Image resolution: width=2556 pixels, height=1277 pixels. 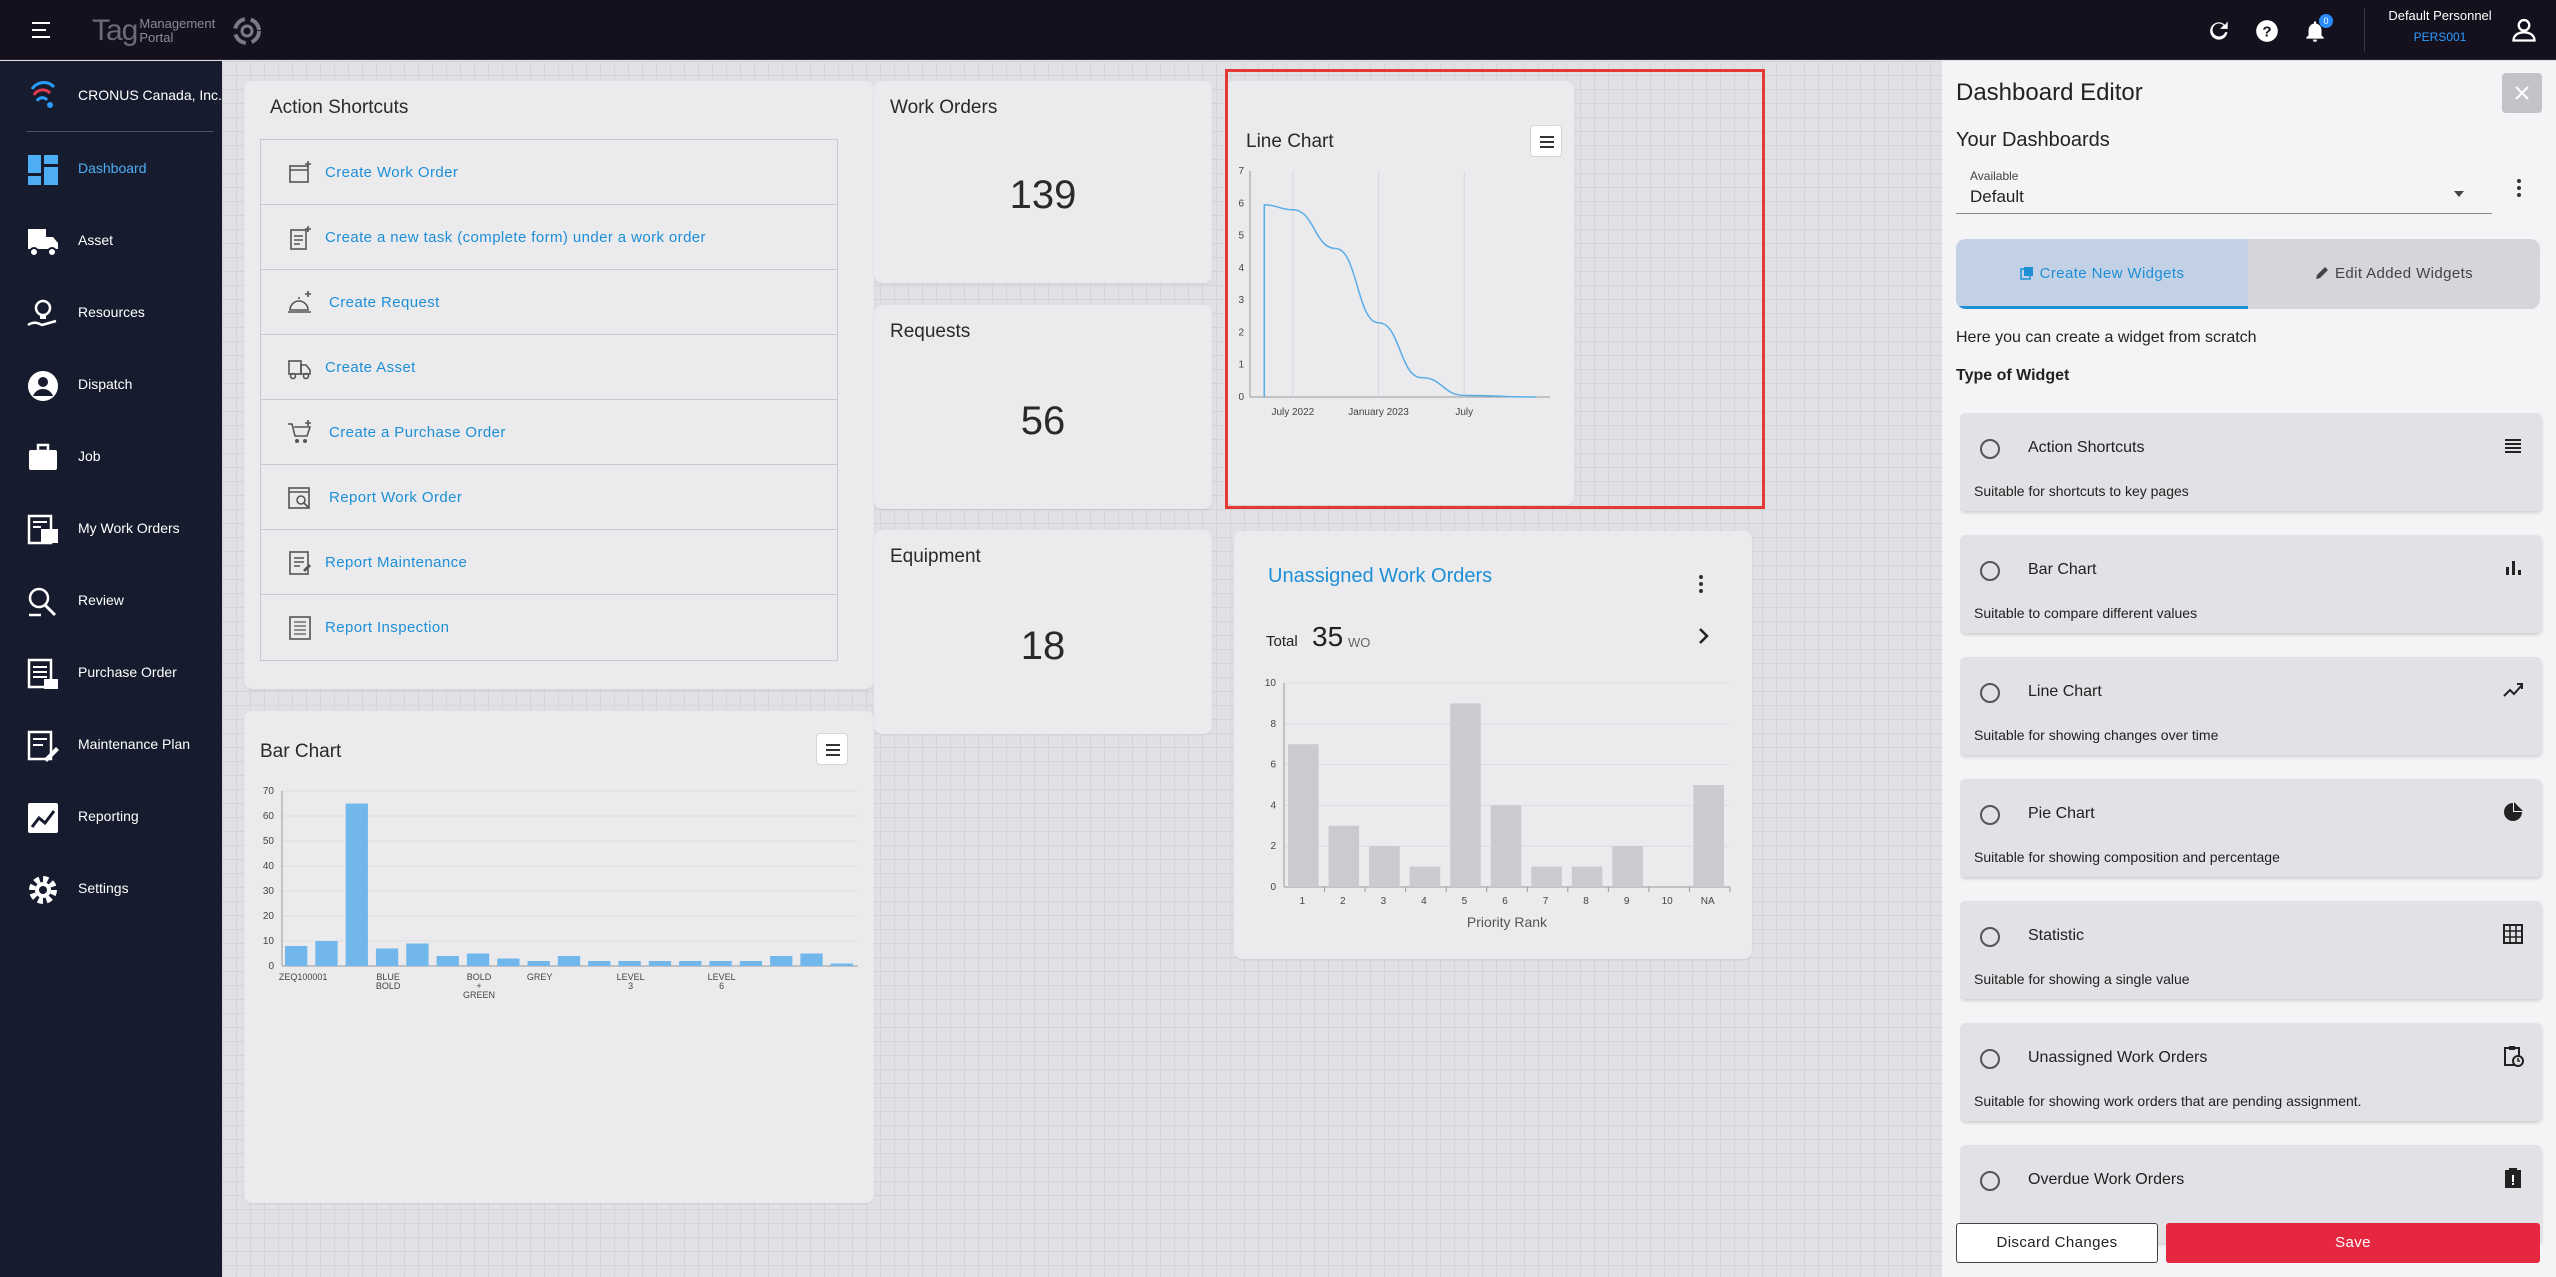 What do you see at coordinates (2086, 613) in the screenshot?
I see `widget-option-description: Suitable to compare different values` at bounding box center [2086, 613].